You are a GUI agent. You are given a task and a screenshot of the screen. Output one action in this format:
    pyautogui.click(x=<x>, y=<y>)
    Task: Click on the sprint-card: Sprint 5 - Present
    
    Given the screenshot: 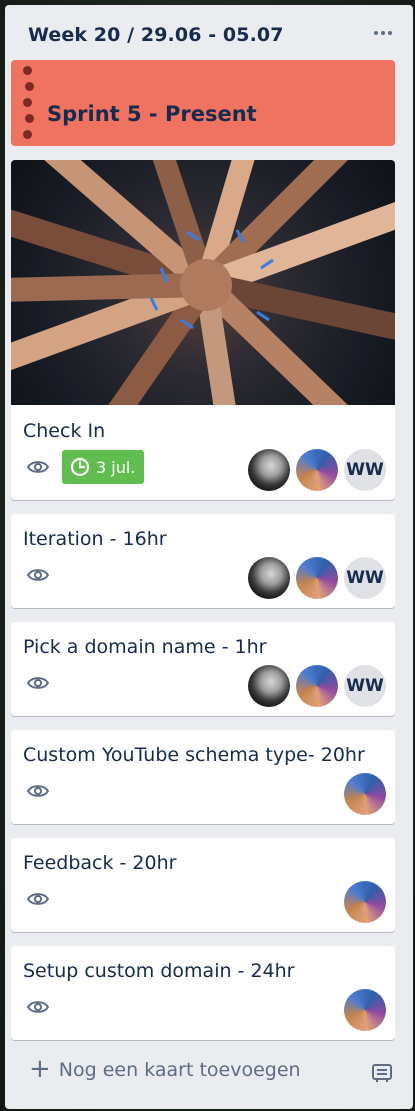 What is the action you would take?
    pyautogui.click(x=203, y=103)
    